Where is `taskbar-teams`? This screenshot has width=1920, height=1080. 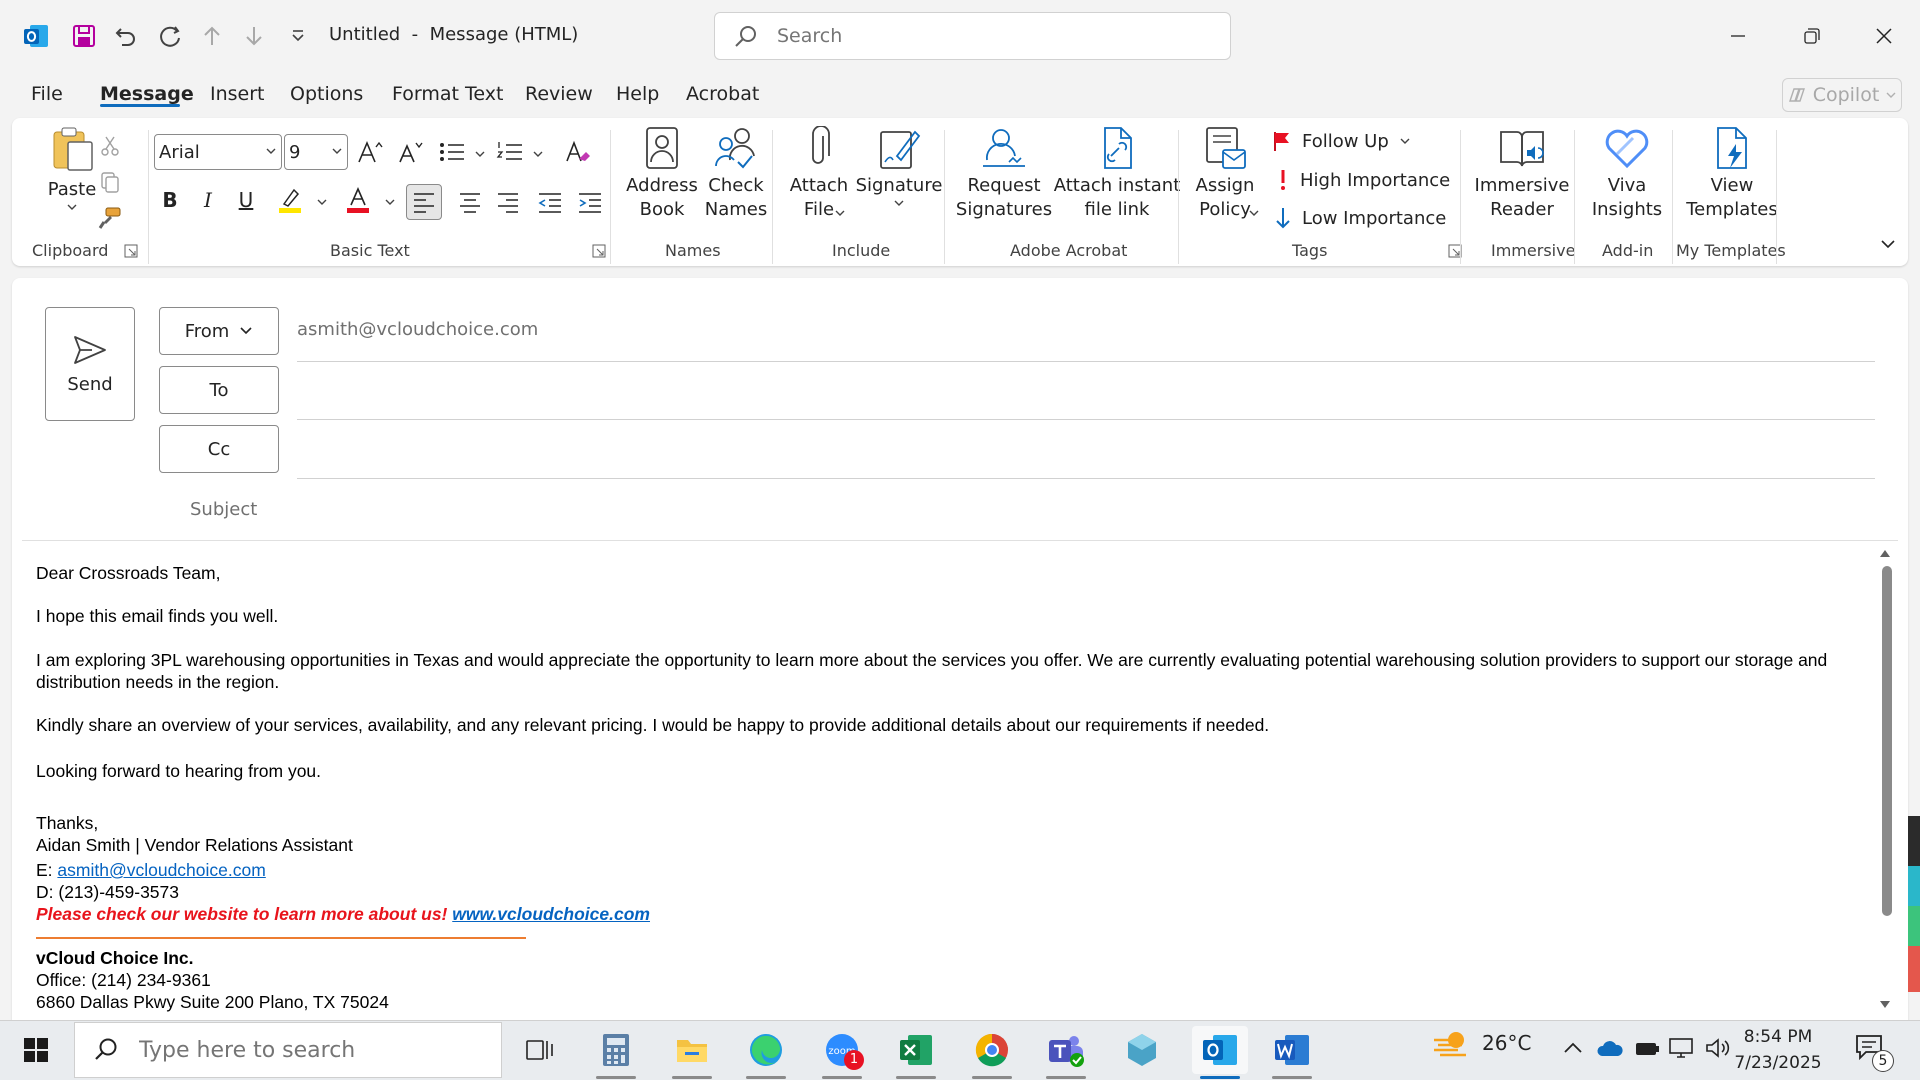
taskbar-teams is located at coordinates (1066, 1050).